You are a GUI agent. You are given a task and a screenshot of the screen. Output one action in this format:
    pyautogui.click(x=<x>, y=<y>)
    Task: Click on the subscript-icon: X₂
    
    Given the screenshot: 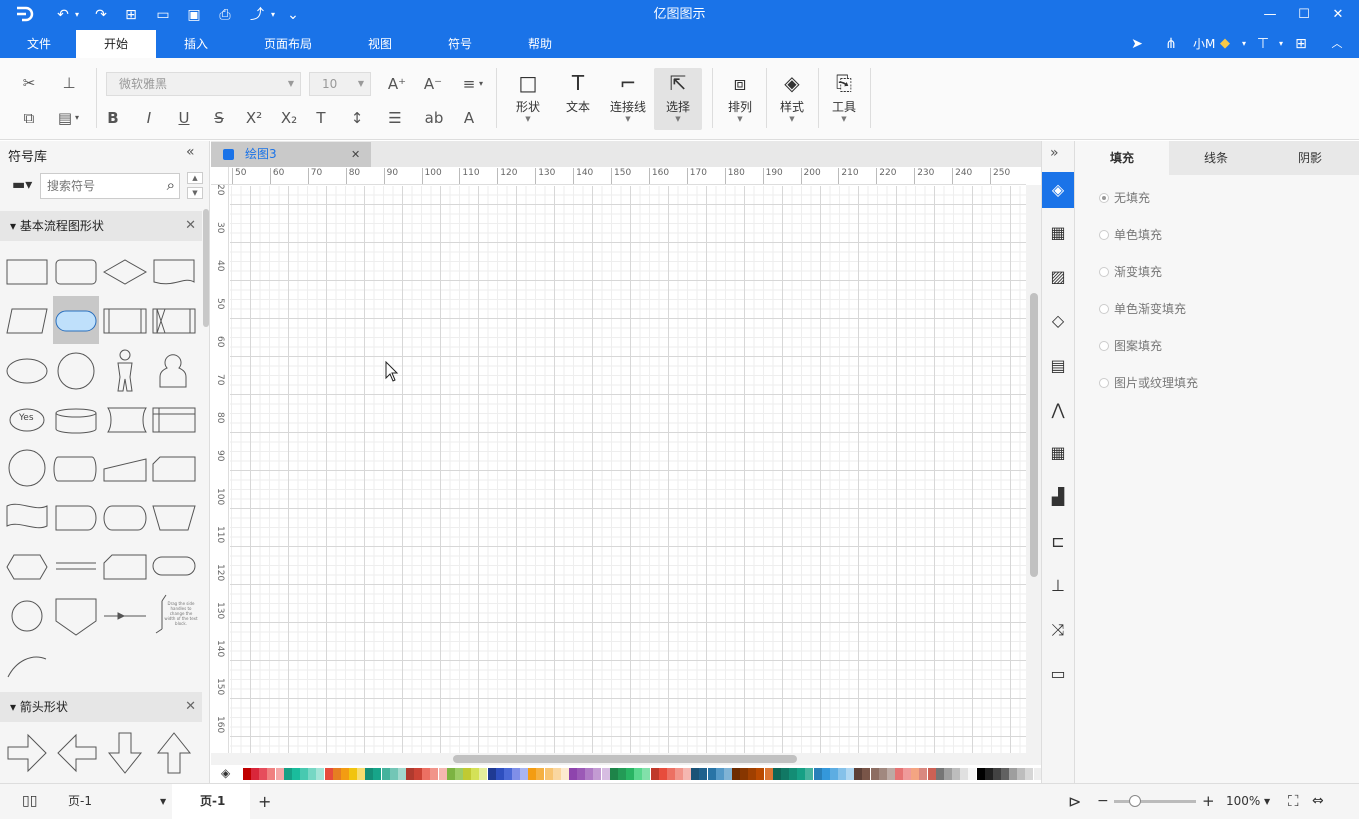 What is the action you would take?
    pyautogui.click(x=289, y=118)
    